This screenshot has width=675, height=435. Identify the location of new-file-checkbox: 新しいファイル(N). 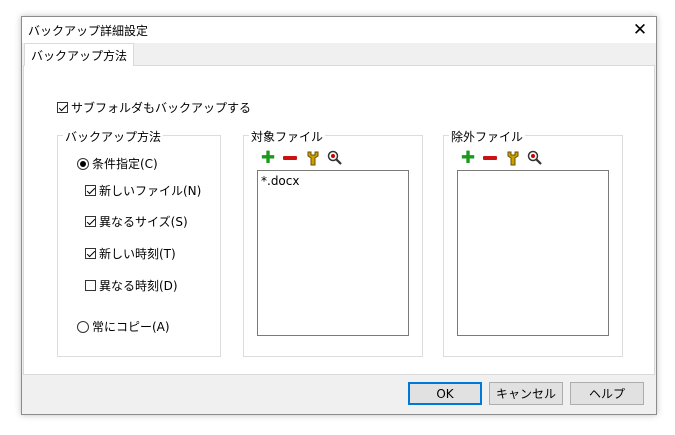
(143, 190).